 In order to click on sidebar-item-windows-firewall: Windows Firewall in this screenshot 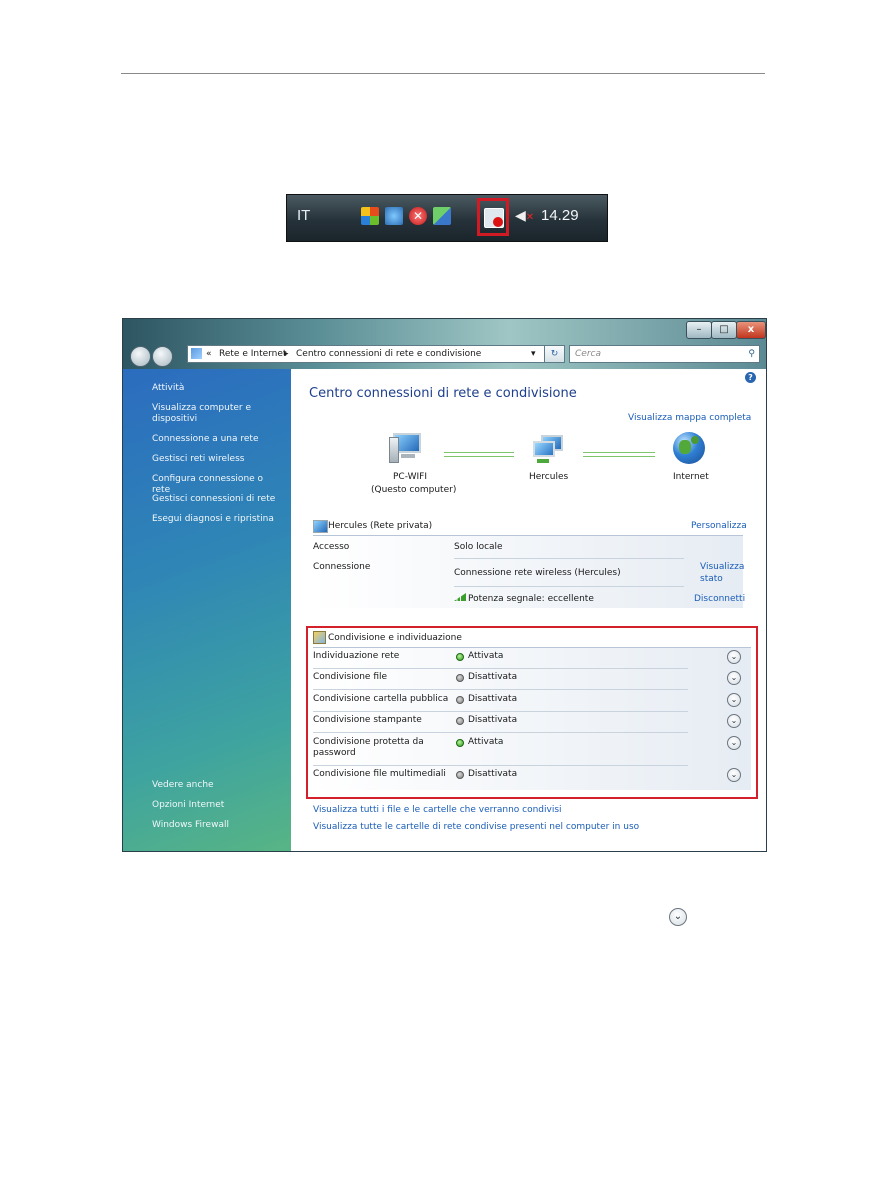, I will do `click(217, 825)`.